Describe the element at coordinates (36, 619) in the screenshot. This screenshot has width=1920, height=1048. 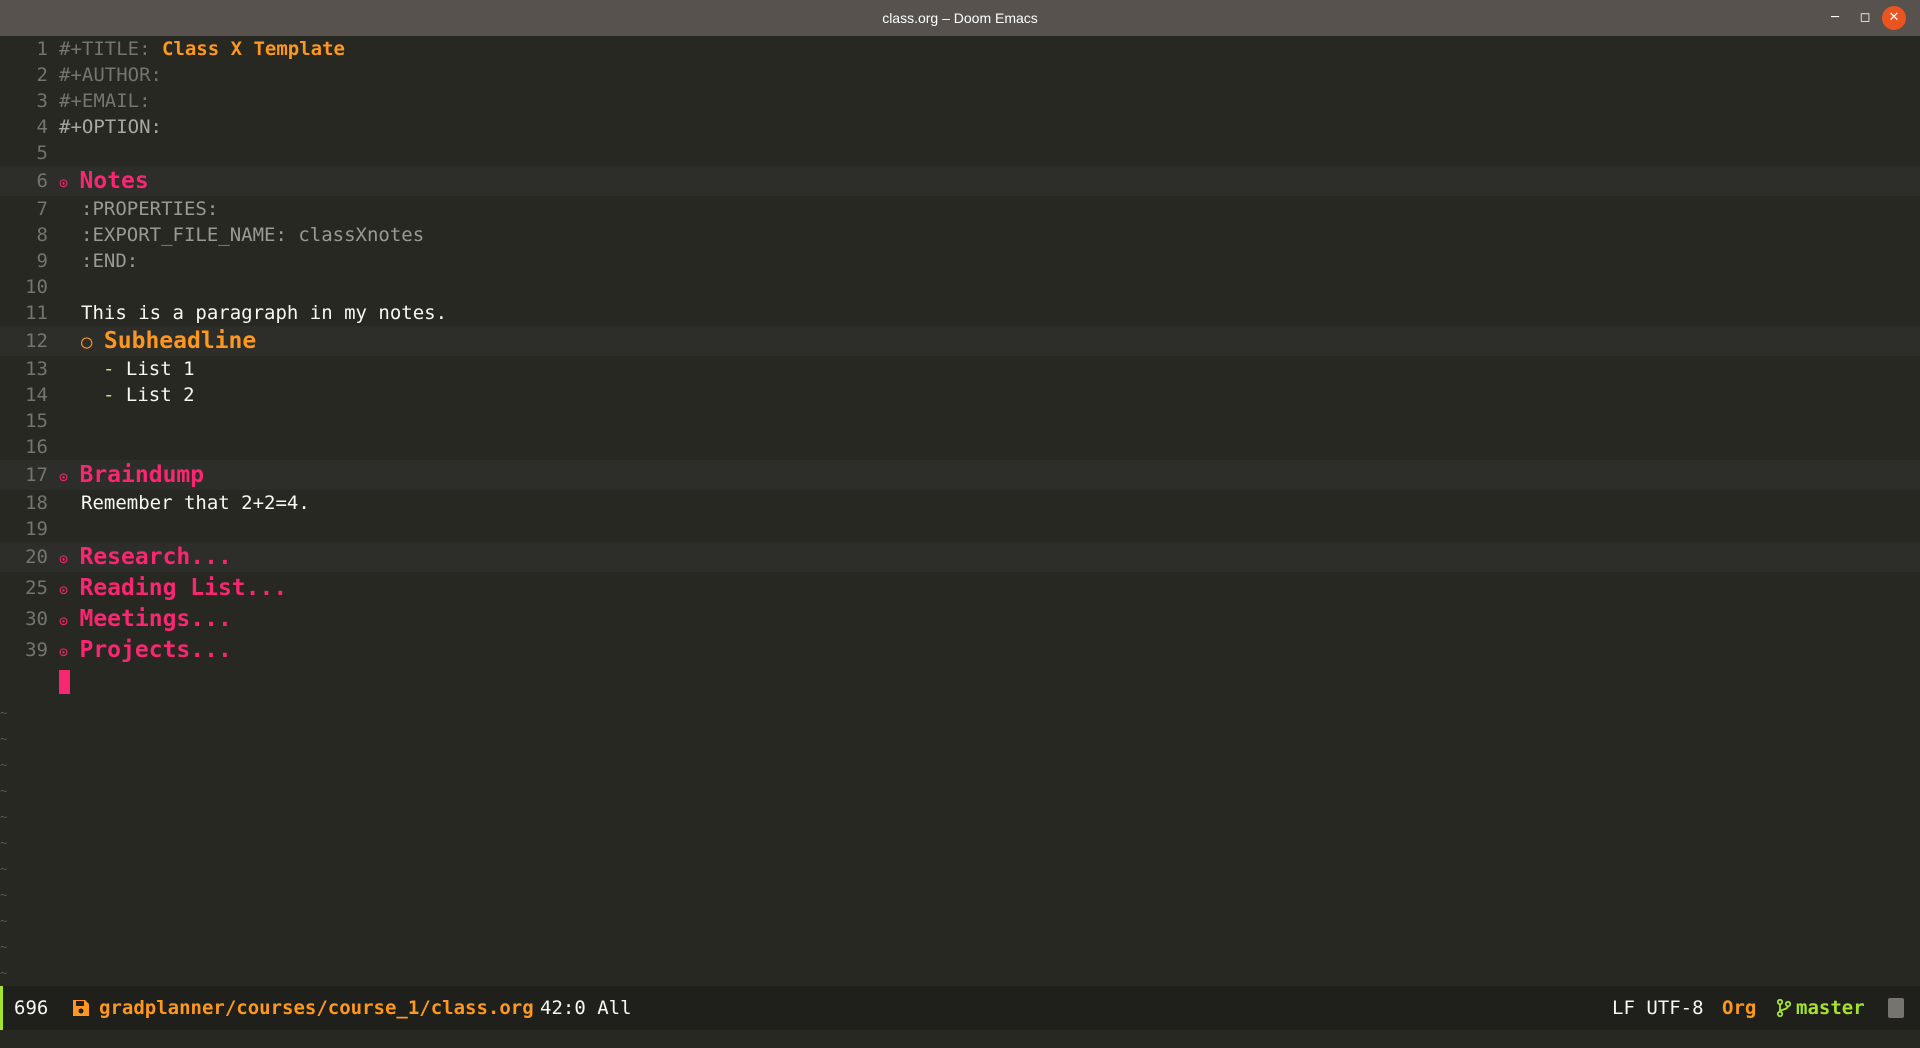
I see `line-number: 30` at that location.